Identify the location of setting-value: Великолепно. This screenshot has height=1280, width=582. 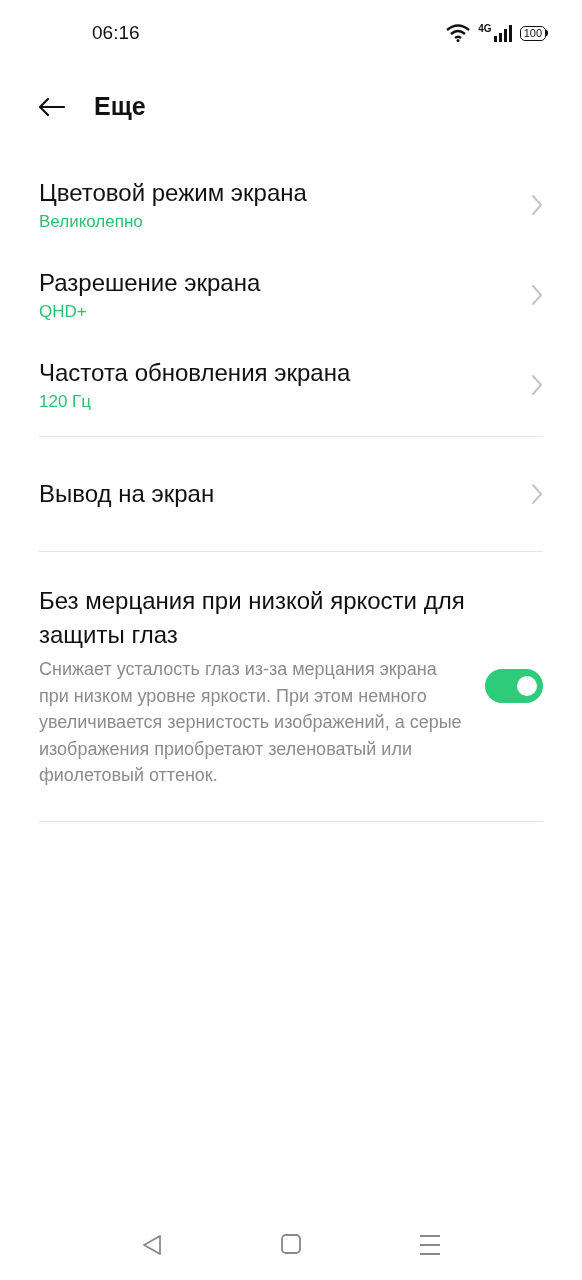
(91, 222).